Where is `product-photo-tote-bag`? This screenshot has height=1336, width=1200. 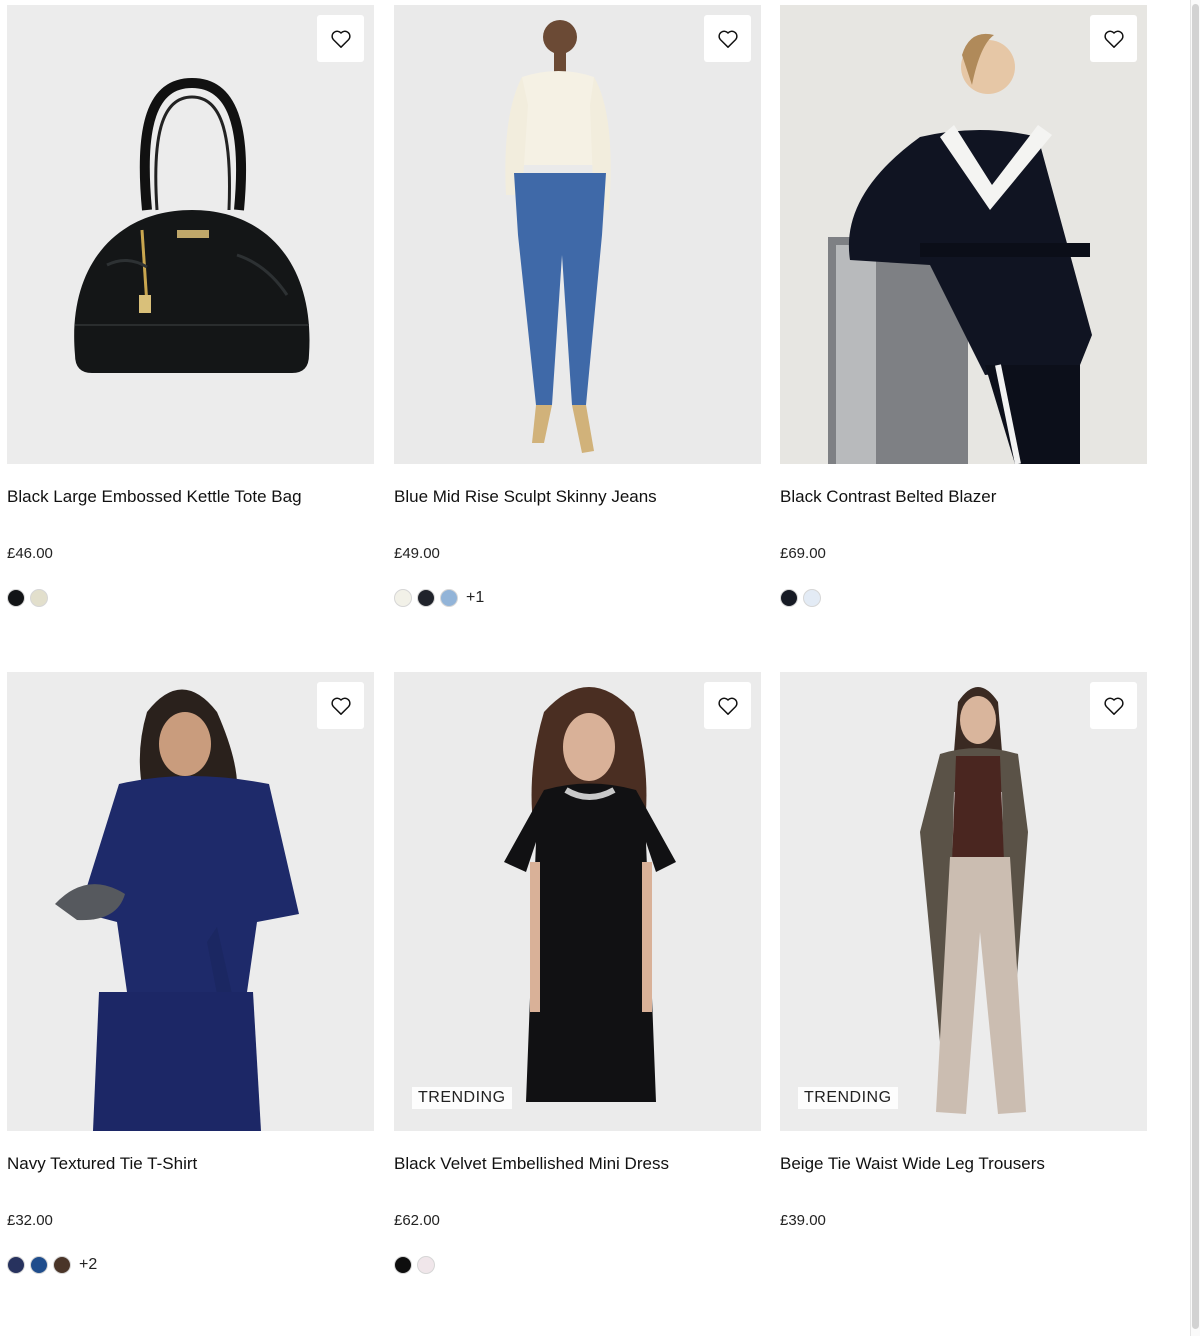 product-photo-tote-bag is located at coordinates (190, 234).